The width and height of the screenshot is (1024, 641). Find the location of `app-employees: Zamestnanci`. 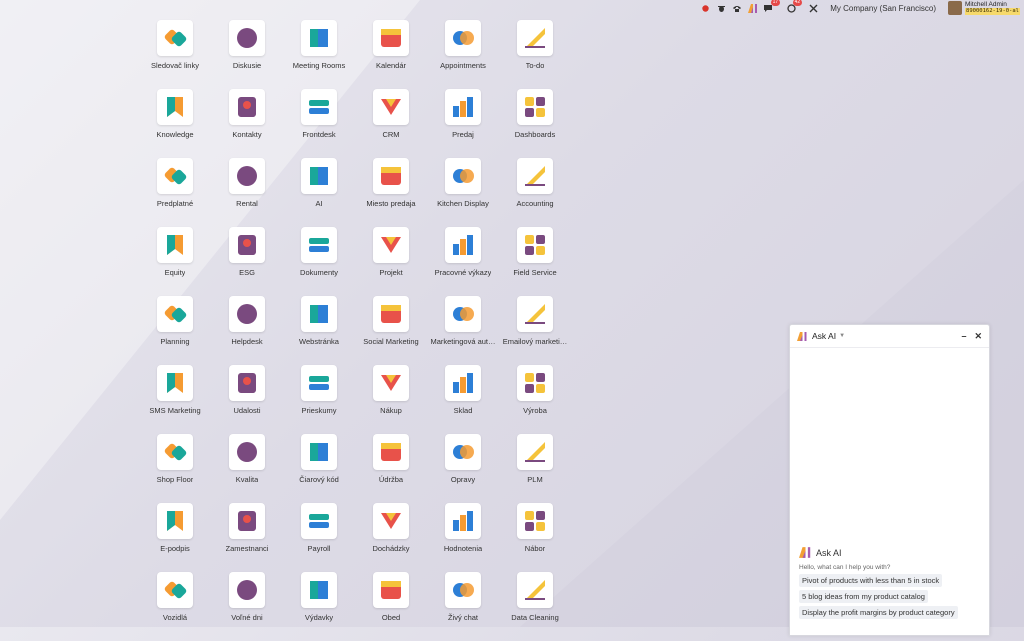

app-employees: Zamestnanci is located at coordinates (247, 537).